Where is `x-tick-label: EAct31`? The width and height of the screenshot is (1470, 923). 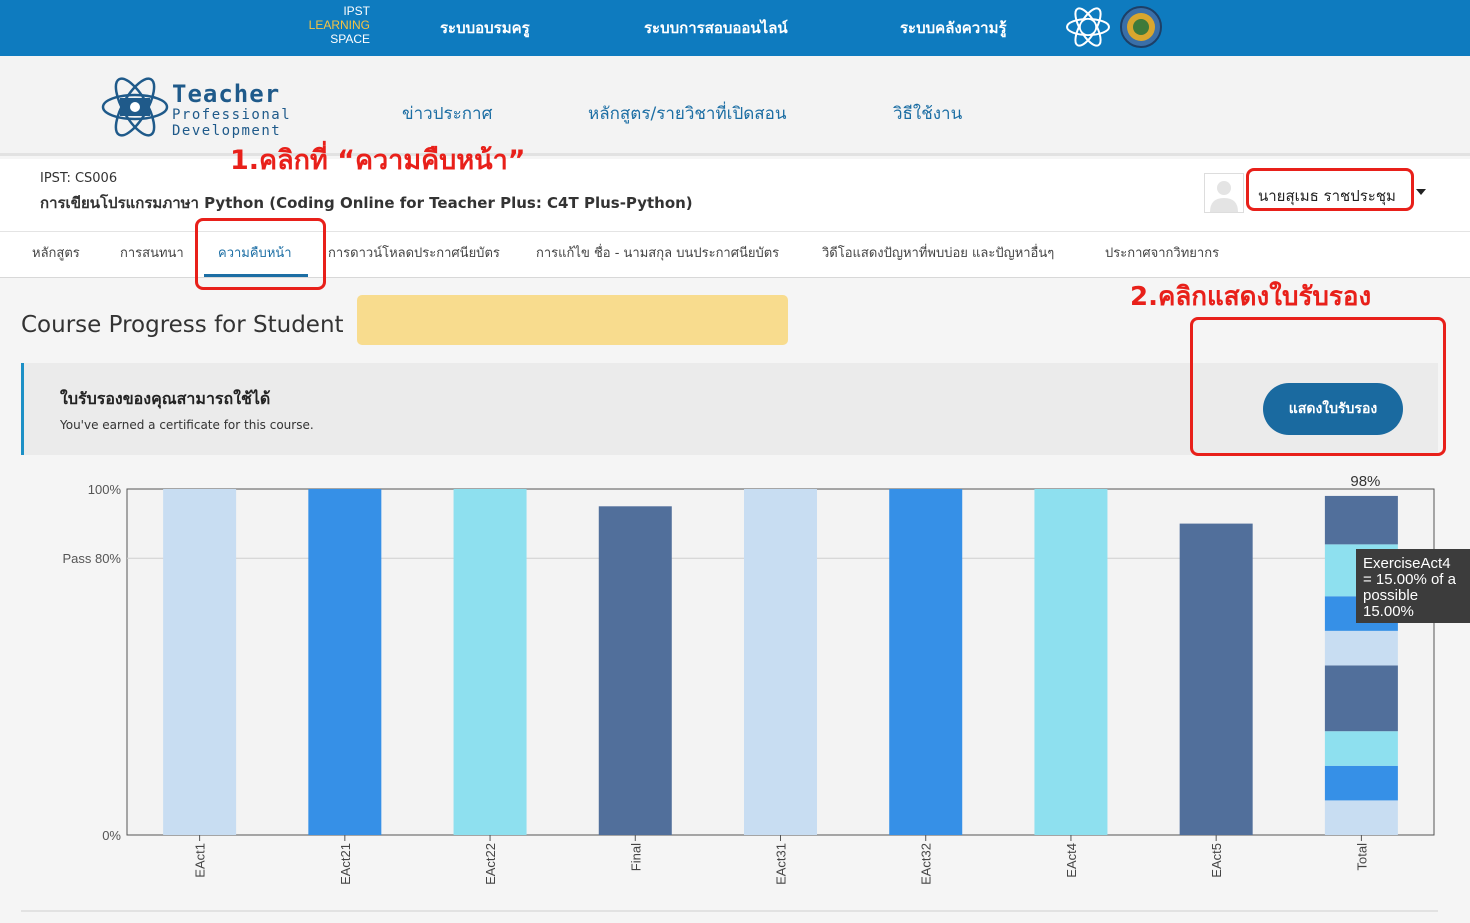 x-tick-label: EAct31 is located at coordinates (781, 864).